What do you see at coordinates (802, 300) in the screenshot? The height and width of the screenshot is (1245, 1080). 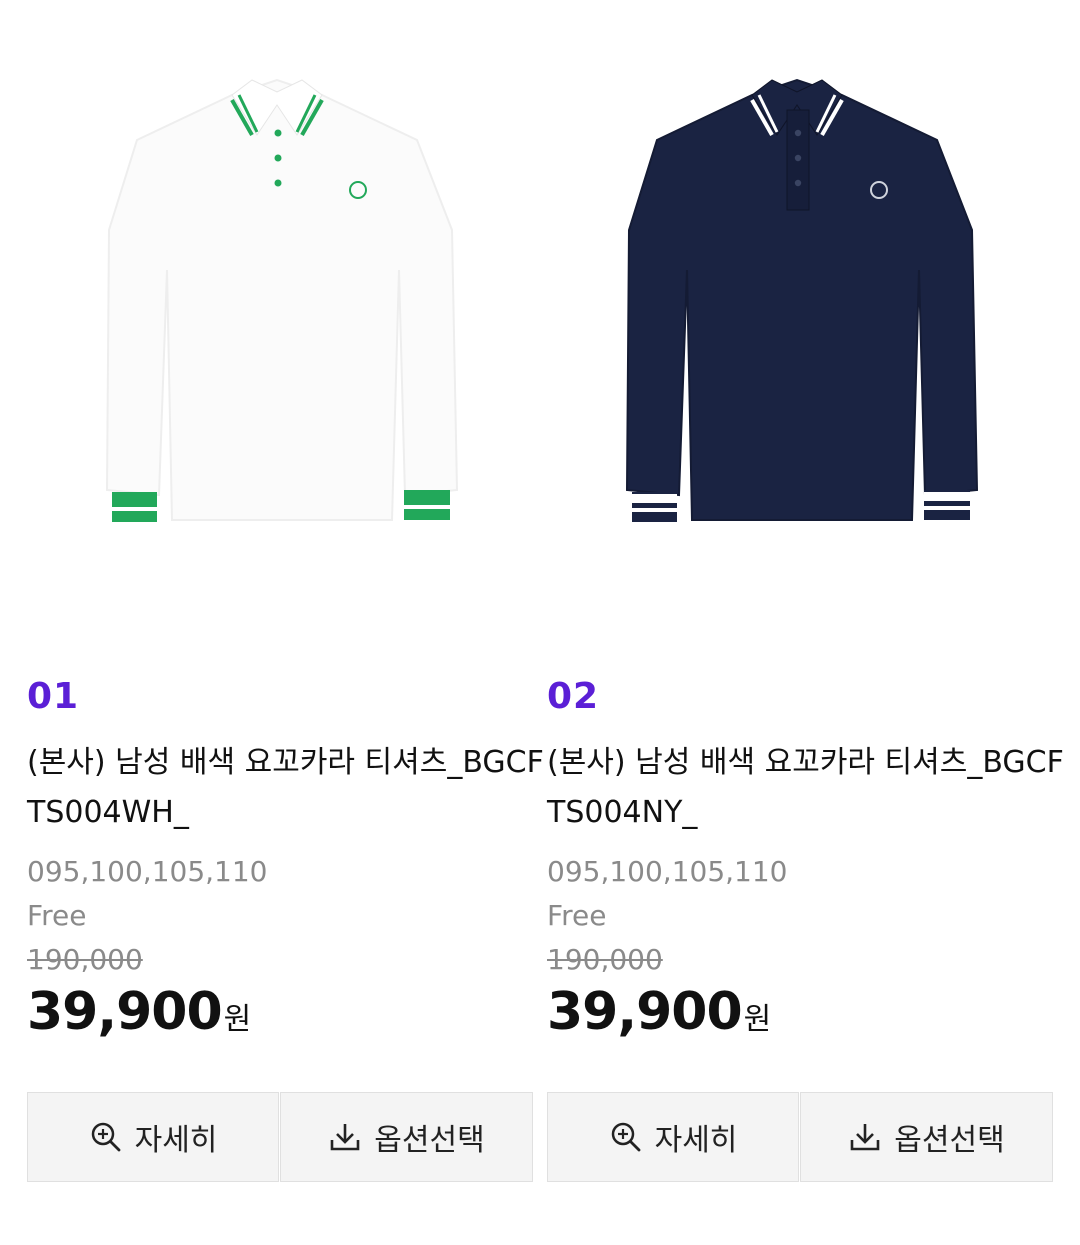 I see `polo-shirt-navy-image` at bounding box center [802, 300].